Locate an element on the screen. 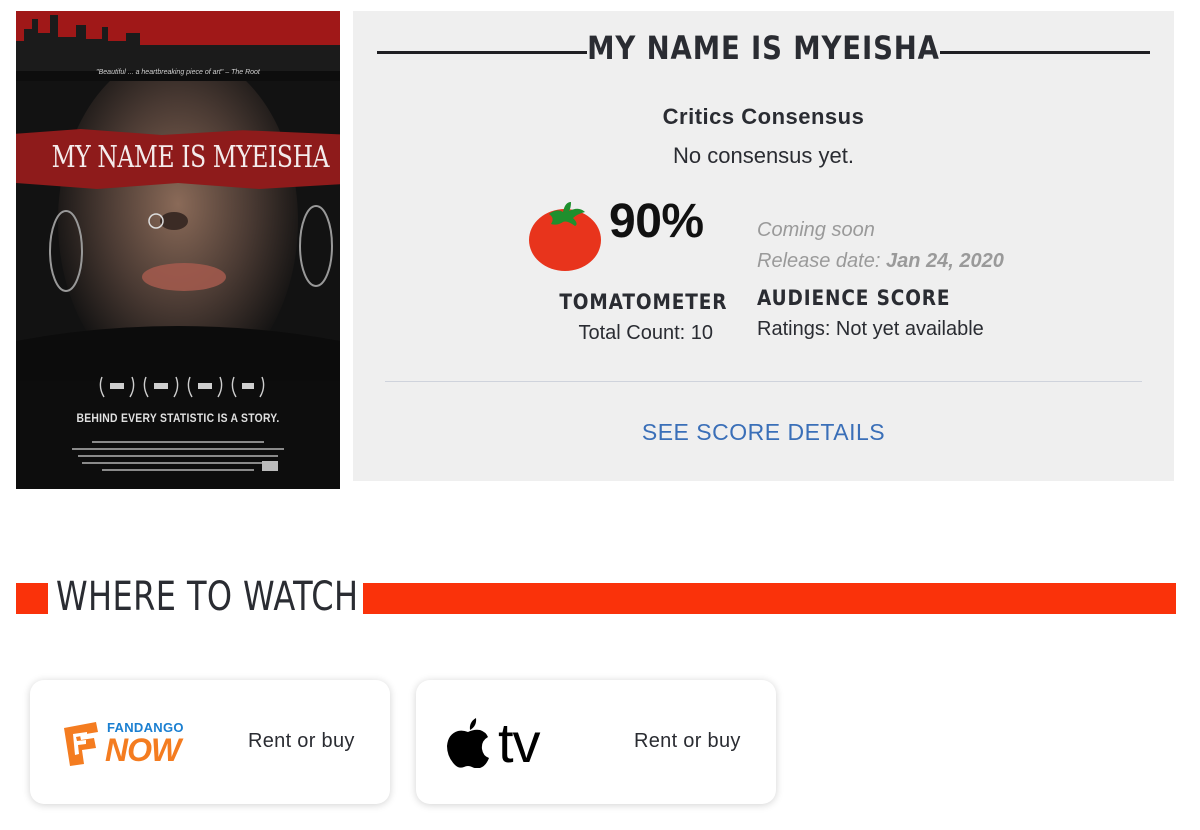 The image size is (1200, 830). see-score-details-link: SEE SCORE DETAILS is located at coordinates (763, 432).